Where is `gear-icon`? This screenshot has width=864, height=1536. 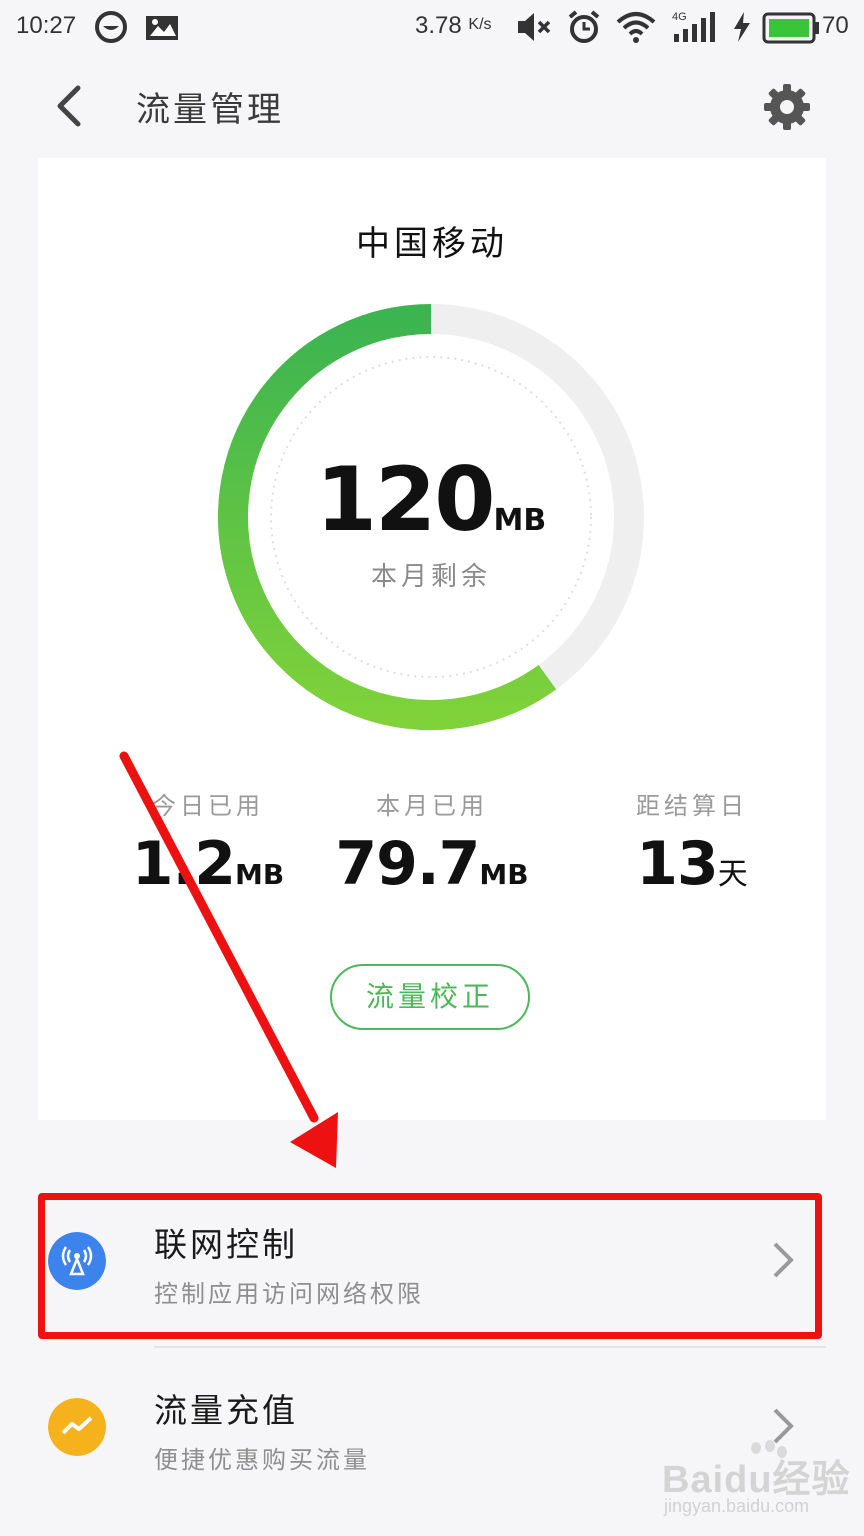 gear-icon is located at coordinates (787, 107).